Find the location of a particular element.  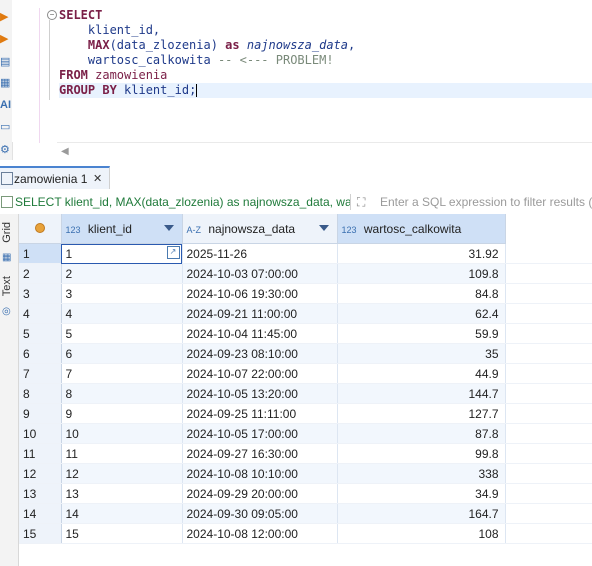

cell-wartosc-calkowita: 59.9 is located at coordinates (421, 333).